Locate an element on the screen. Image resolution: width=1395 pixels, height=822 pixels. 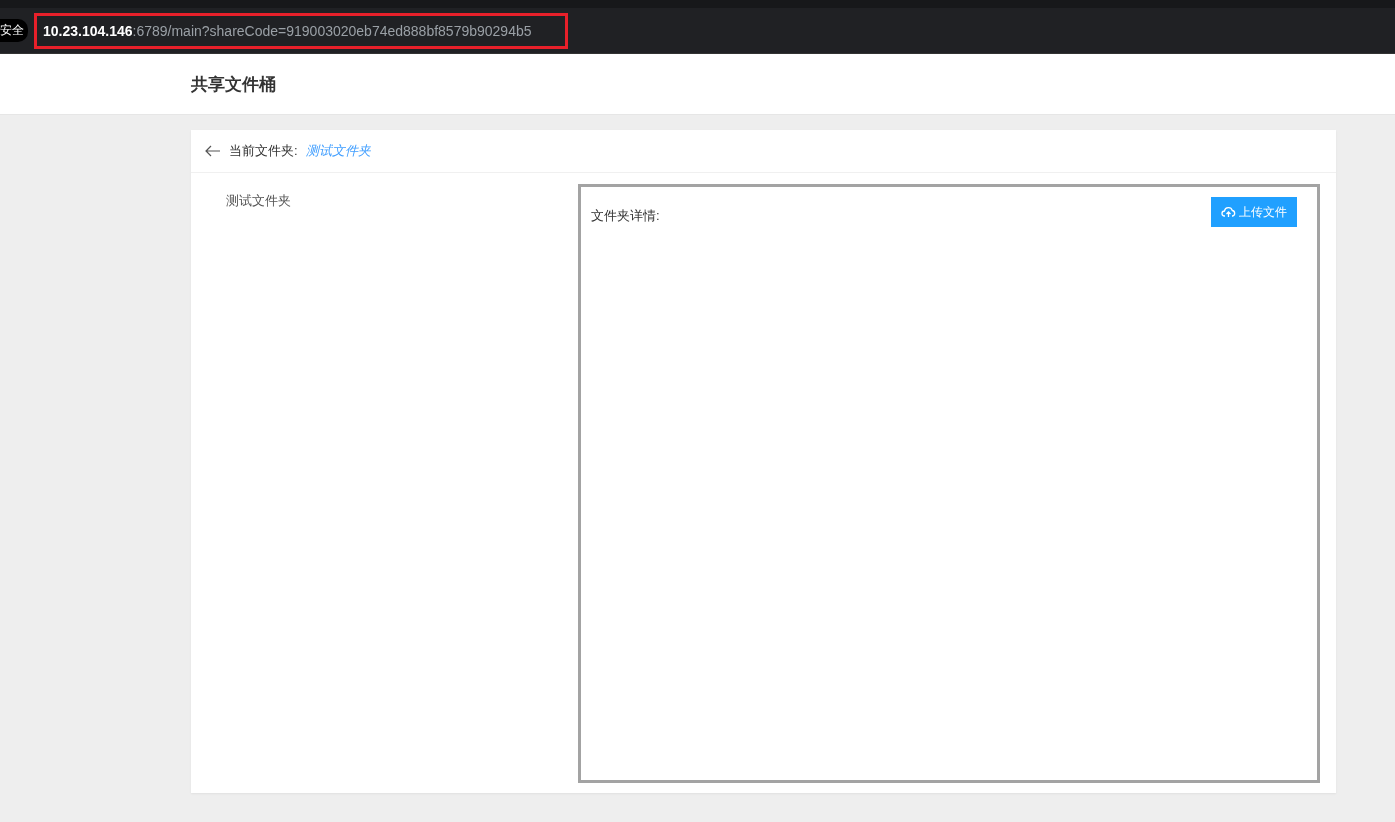
address-bar: 10.23.104.146:6789/main?shareCode=919003020eb74ed888bf8579b90294b5 is located at coordinates (301, 30).